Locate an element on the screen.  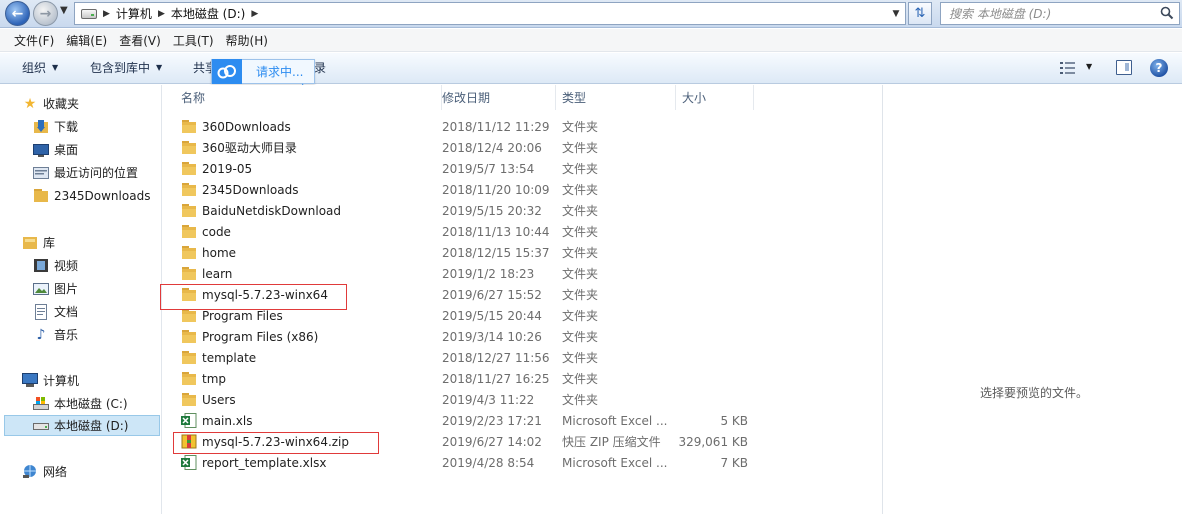
address-bar: ▶ 计算机 ▶ 本地磁盘 (D:) ▶ is located at coordinates (490, 13).